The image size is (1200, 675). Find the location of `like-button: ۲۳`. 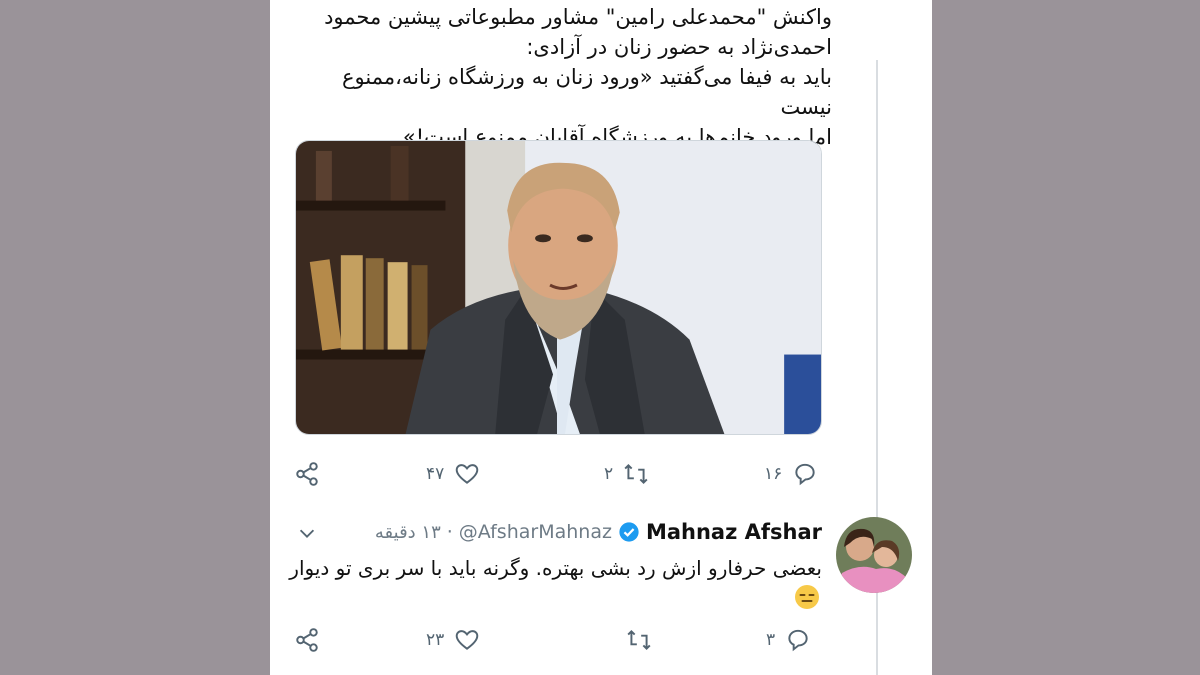

like-button: ۲۳ is located at coordinates (453, 640).